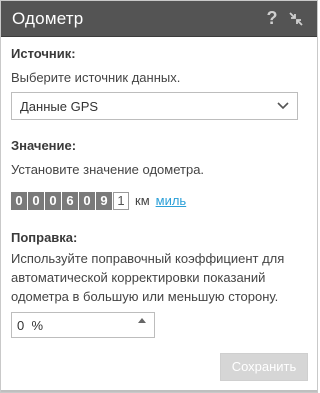 This screenshot has width=320, height=393. I want to click on unit-miles-link: миль, so click(171, 200).